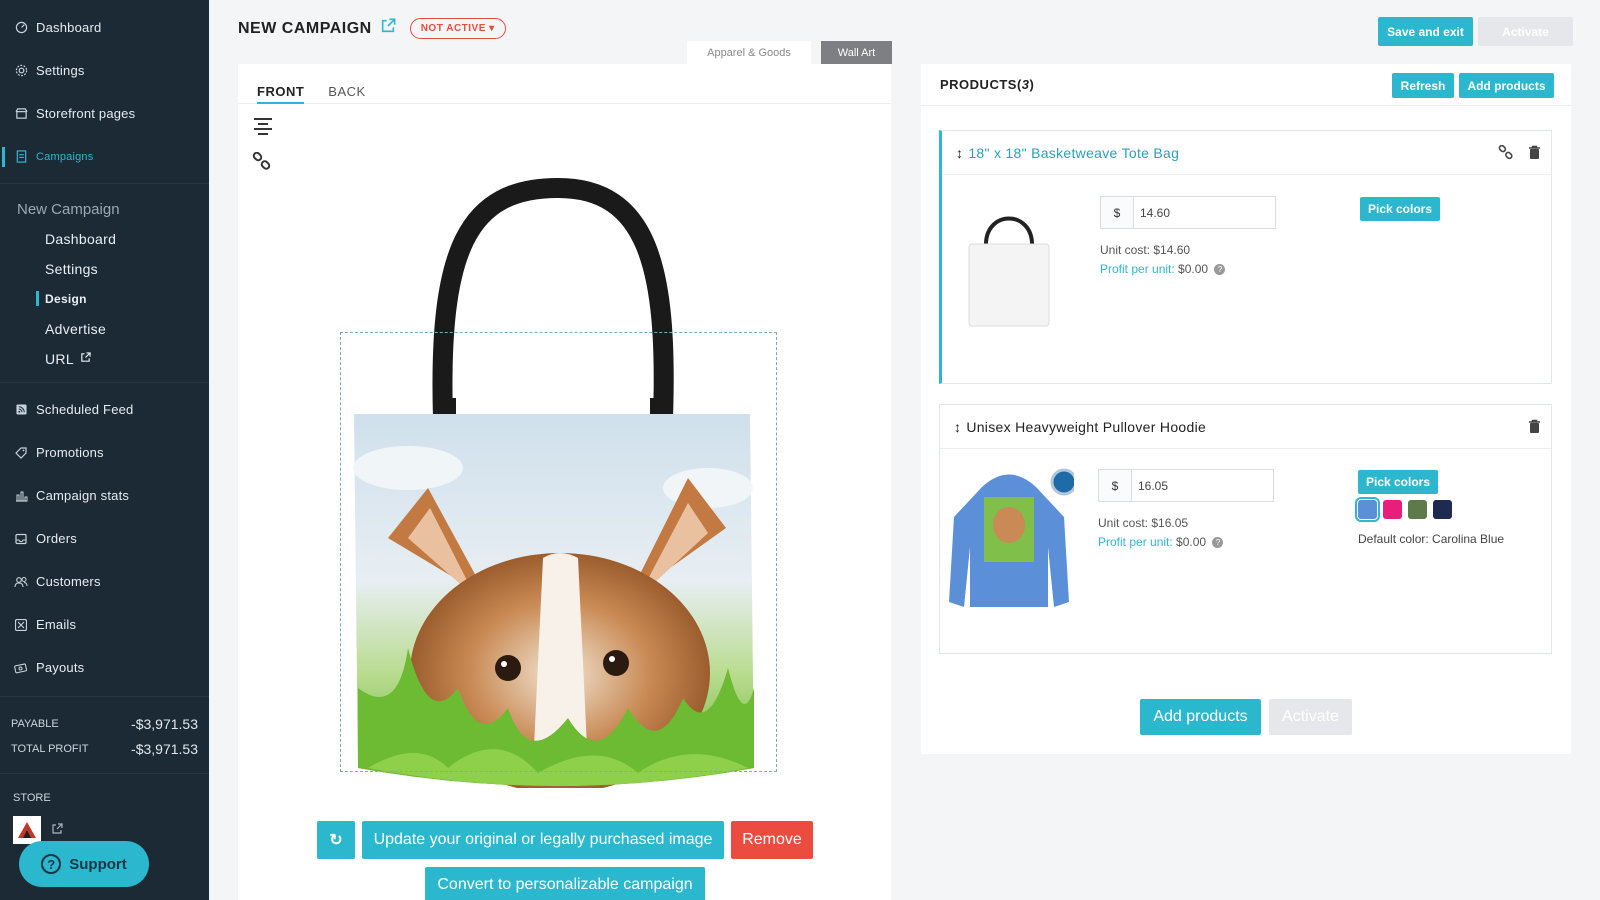 The image size is (1600, 900). I want to click on save-exit-button: Save and exit, so click(1425, 31).